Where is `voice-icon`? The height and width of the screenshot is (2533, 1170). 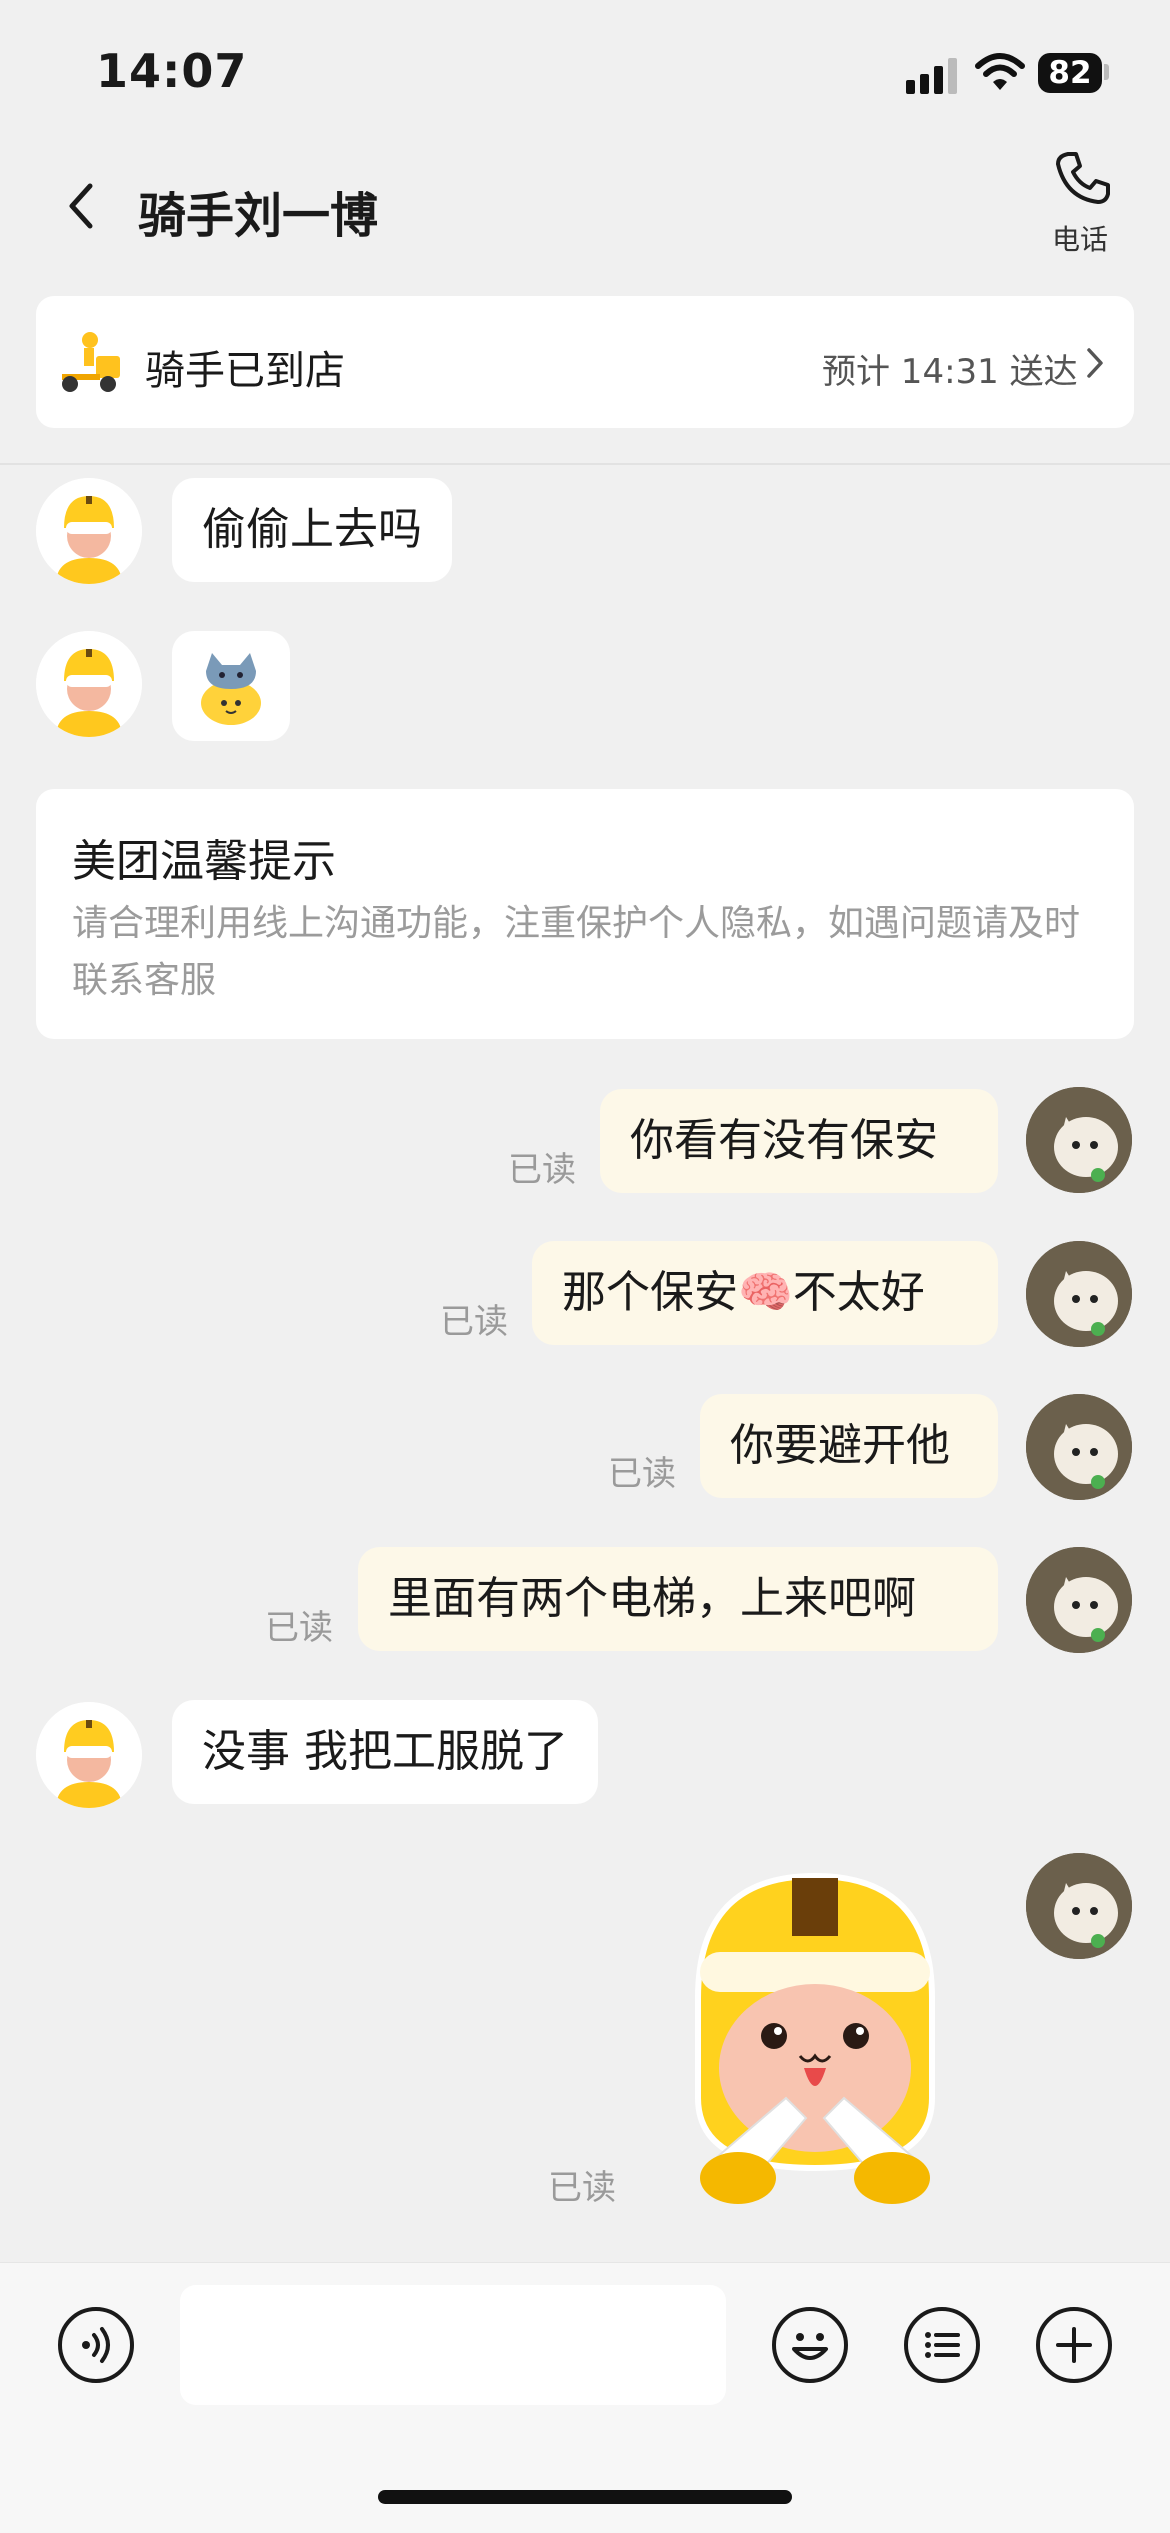 voice-icon is located at coordinates (96, 2345).